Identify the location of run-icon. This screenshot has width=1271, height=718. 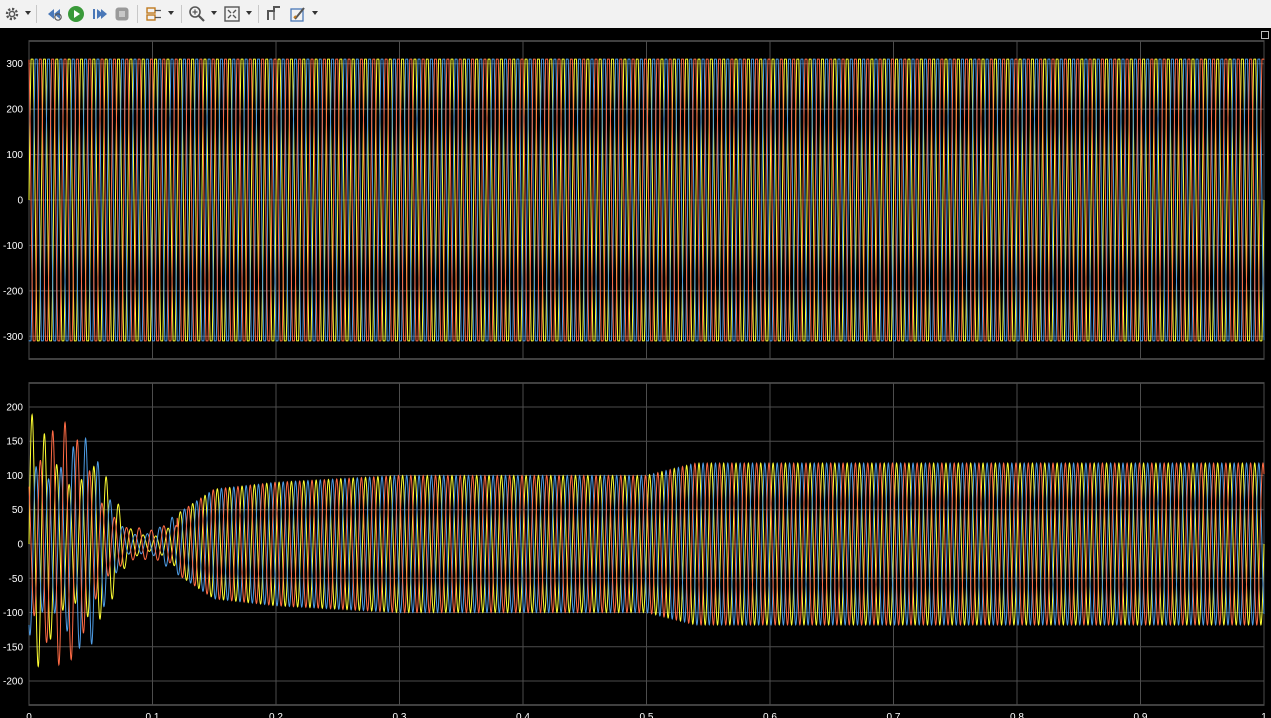
(76, 14).